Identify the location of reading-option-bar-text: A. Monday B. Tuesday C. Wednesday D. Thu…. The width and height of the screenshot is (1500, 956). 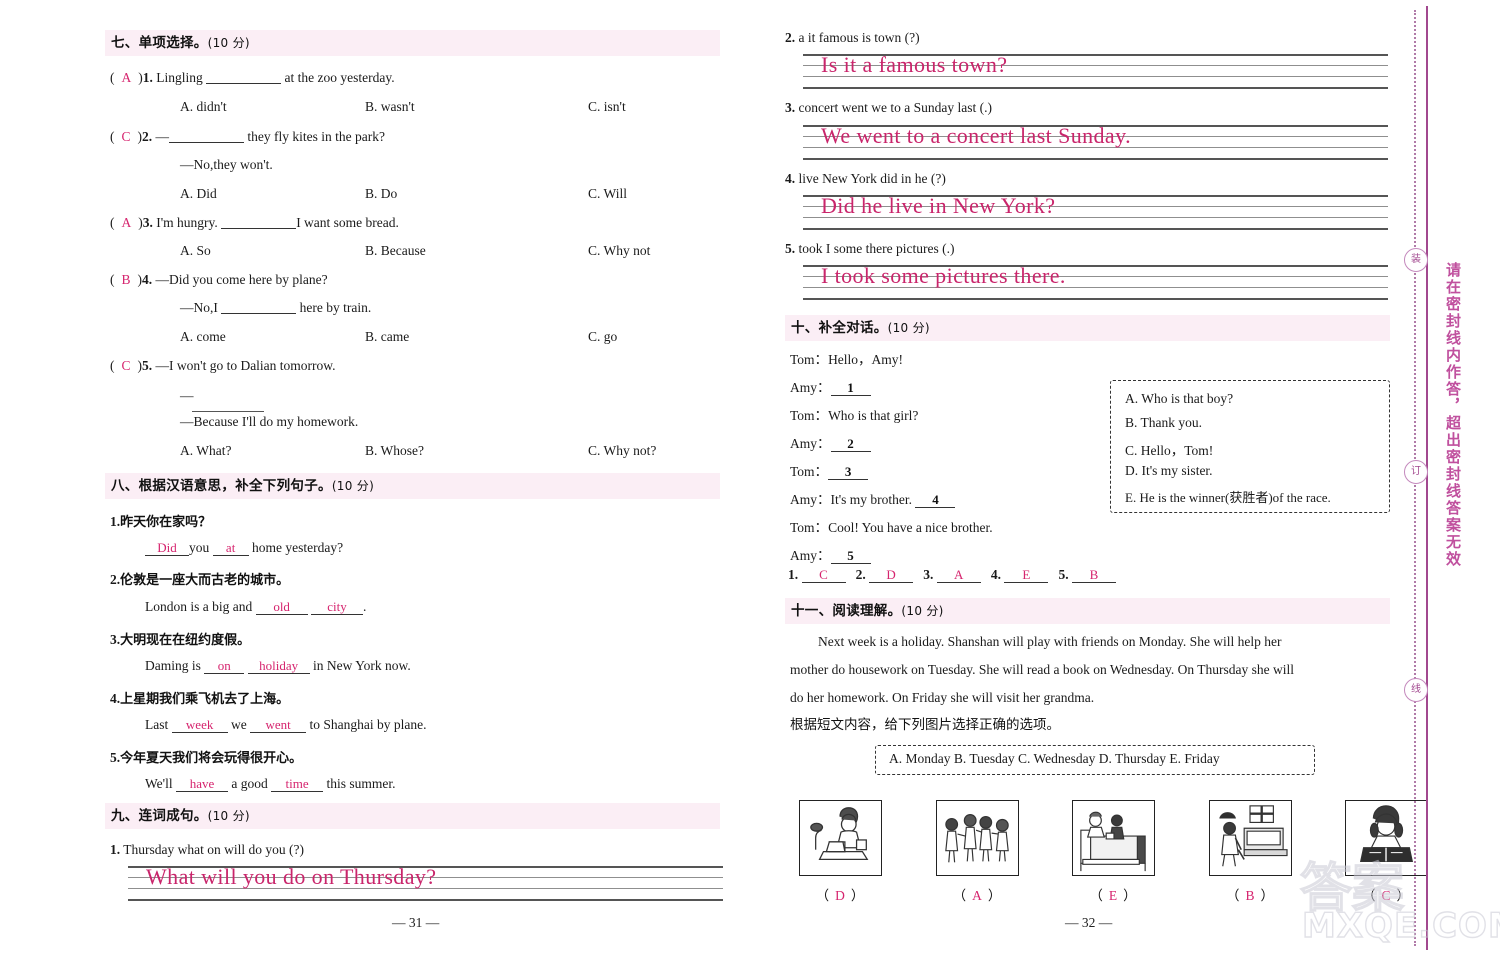
(1054, 759).